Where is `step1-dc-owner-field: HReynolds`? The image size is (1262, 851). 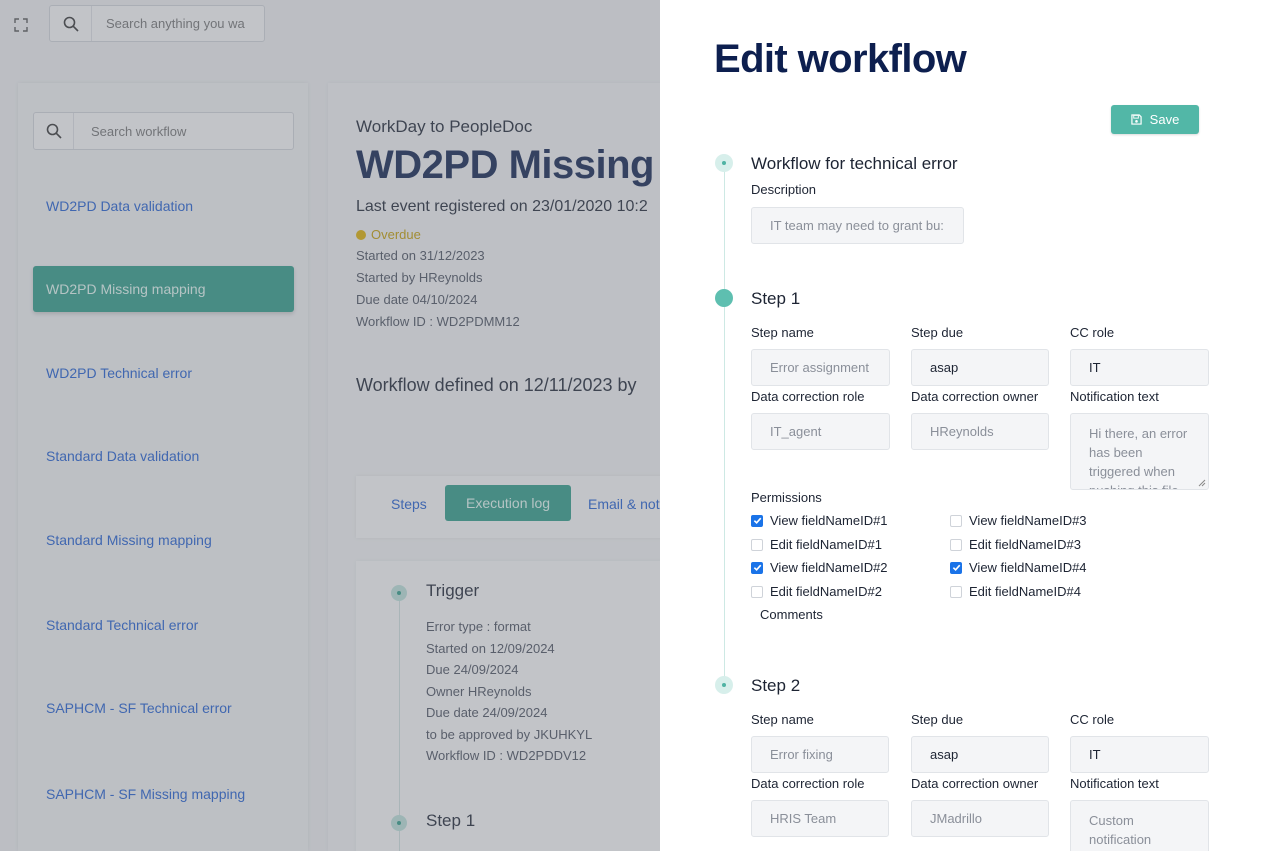
step1-dc-owner-field: HReynolds is located at coordinates (980, 431).